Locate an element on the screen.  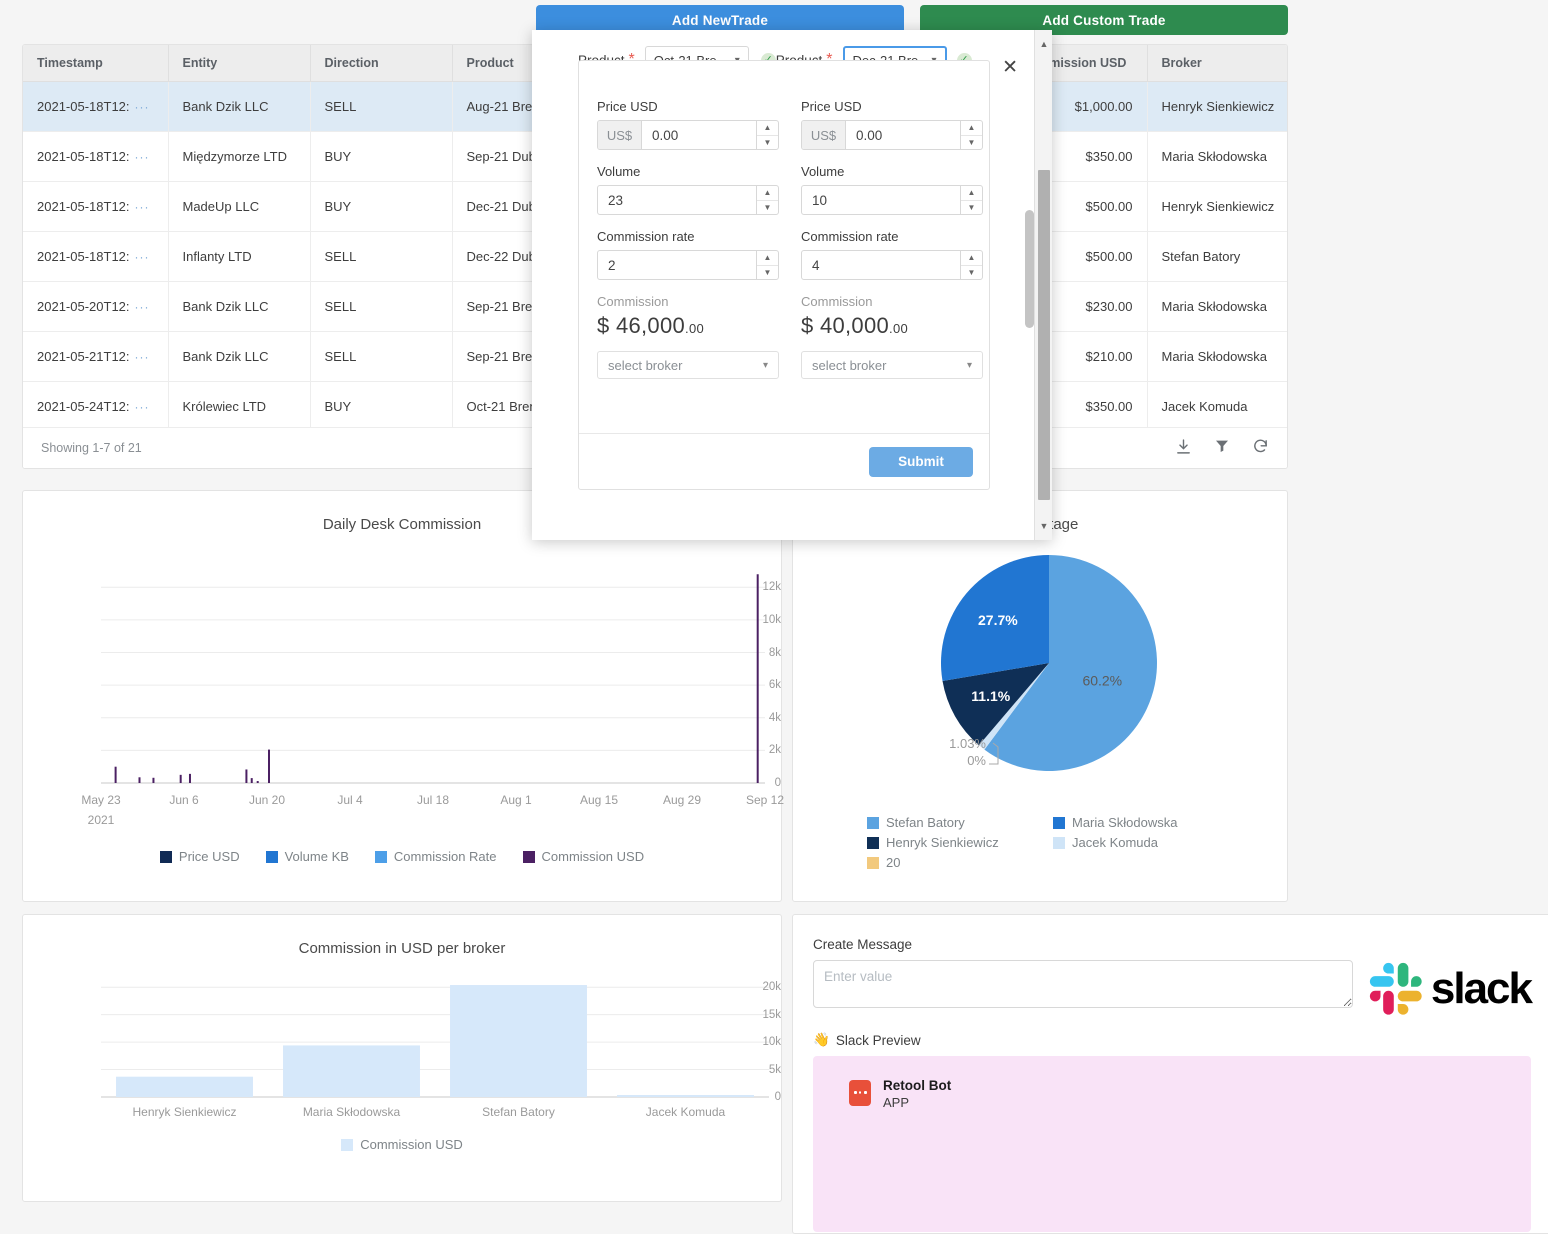
price-usd-field-right: US$ ▲ ▼ is located at coordinates (892, 135).